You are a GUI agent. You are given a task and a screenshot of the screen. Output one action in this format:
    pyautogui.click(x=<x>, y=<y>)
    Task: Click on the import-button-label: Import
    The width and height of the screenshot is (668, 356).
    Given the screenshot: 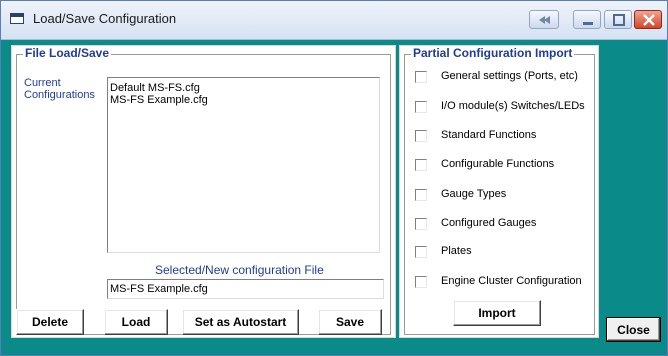 What is the action you would take?
    pyautogui.click(x=497, y=313)
    